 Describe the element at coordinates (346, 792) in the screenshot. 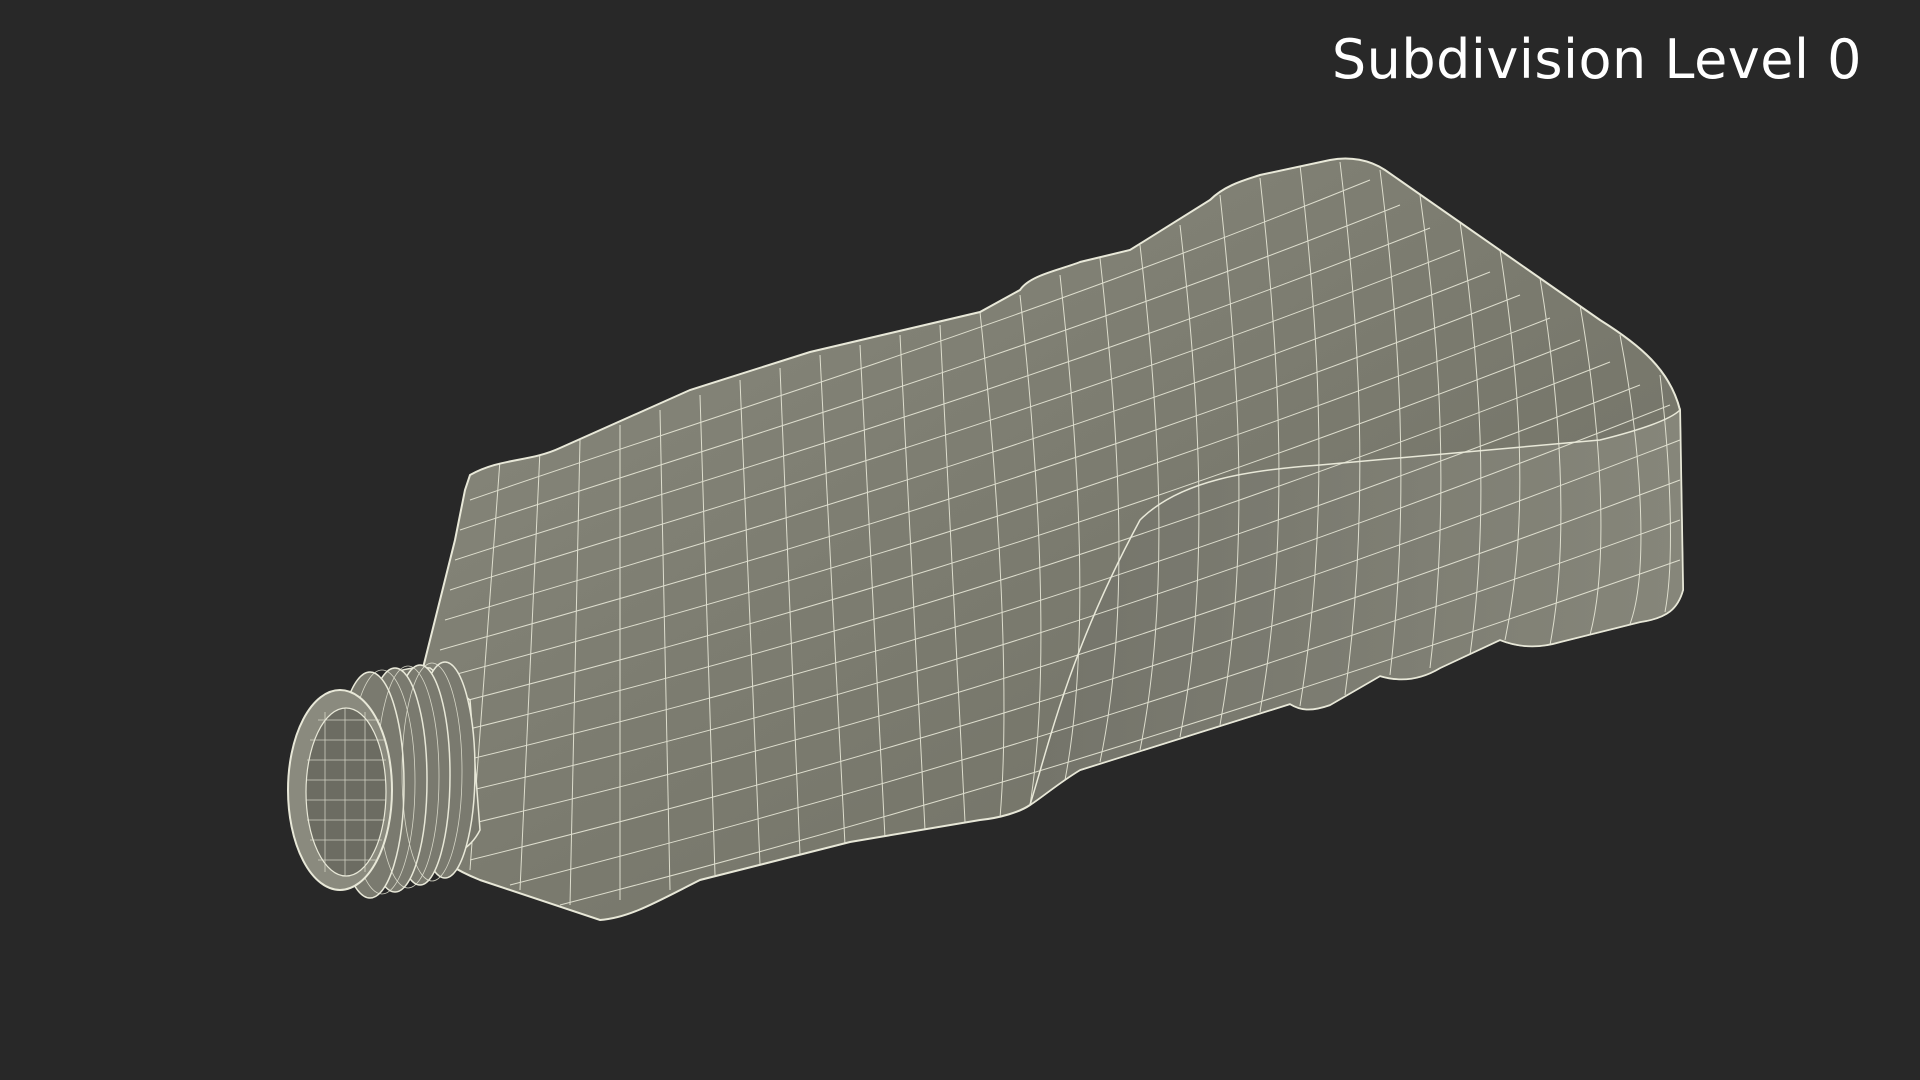

I see `bottle-mouth-inner` at that location.